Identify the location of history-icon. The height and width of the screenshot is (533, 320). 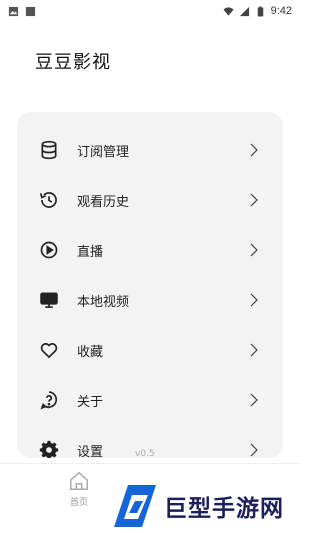
(49, 200).